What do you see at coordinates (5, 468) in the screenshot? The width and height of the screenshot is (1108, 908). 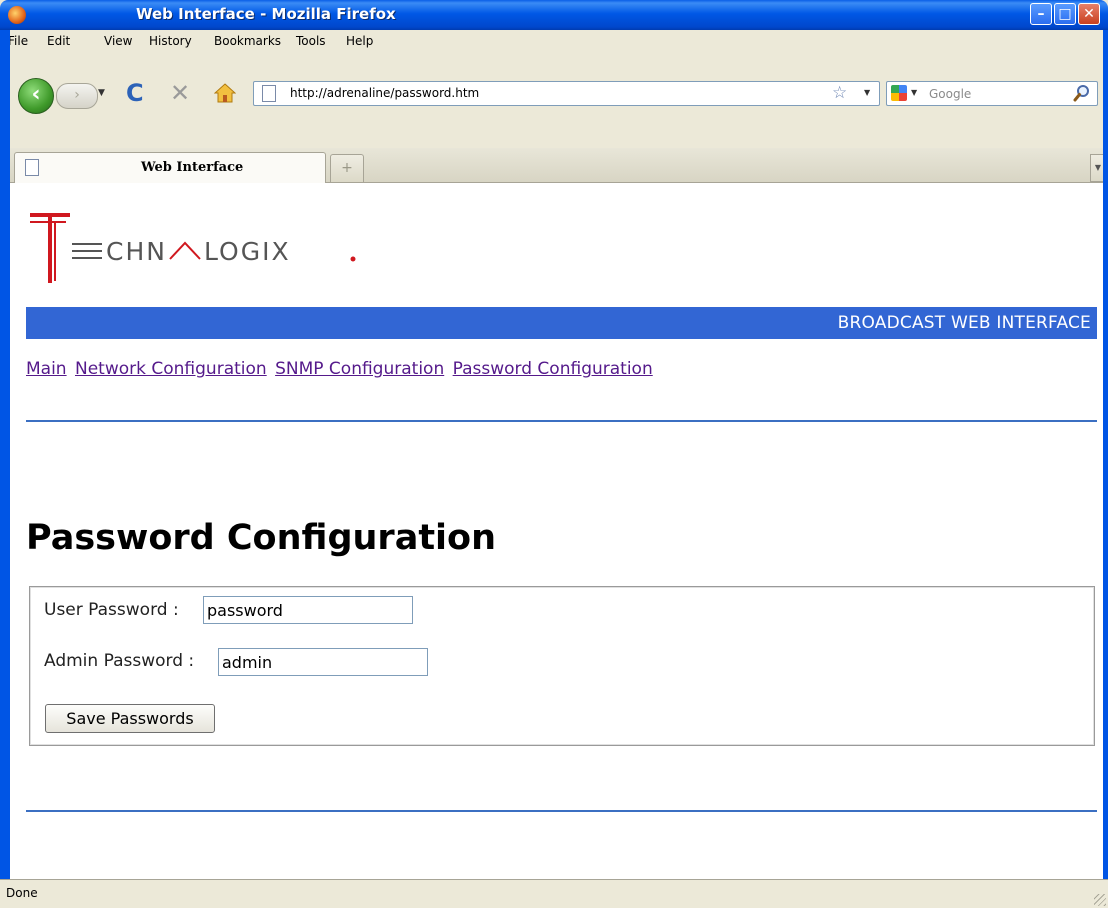 I see `window-frame-left` at bounding box center [5, 468].